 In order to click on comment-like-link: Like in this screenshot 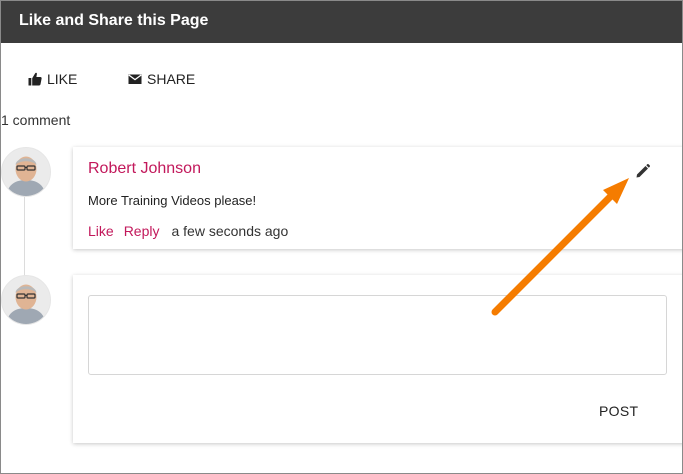, I will do `click(101, 231)`.